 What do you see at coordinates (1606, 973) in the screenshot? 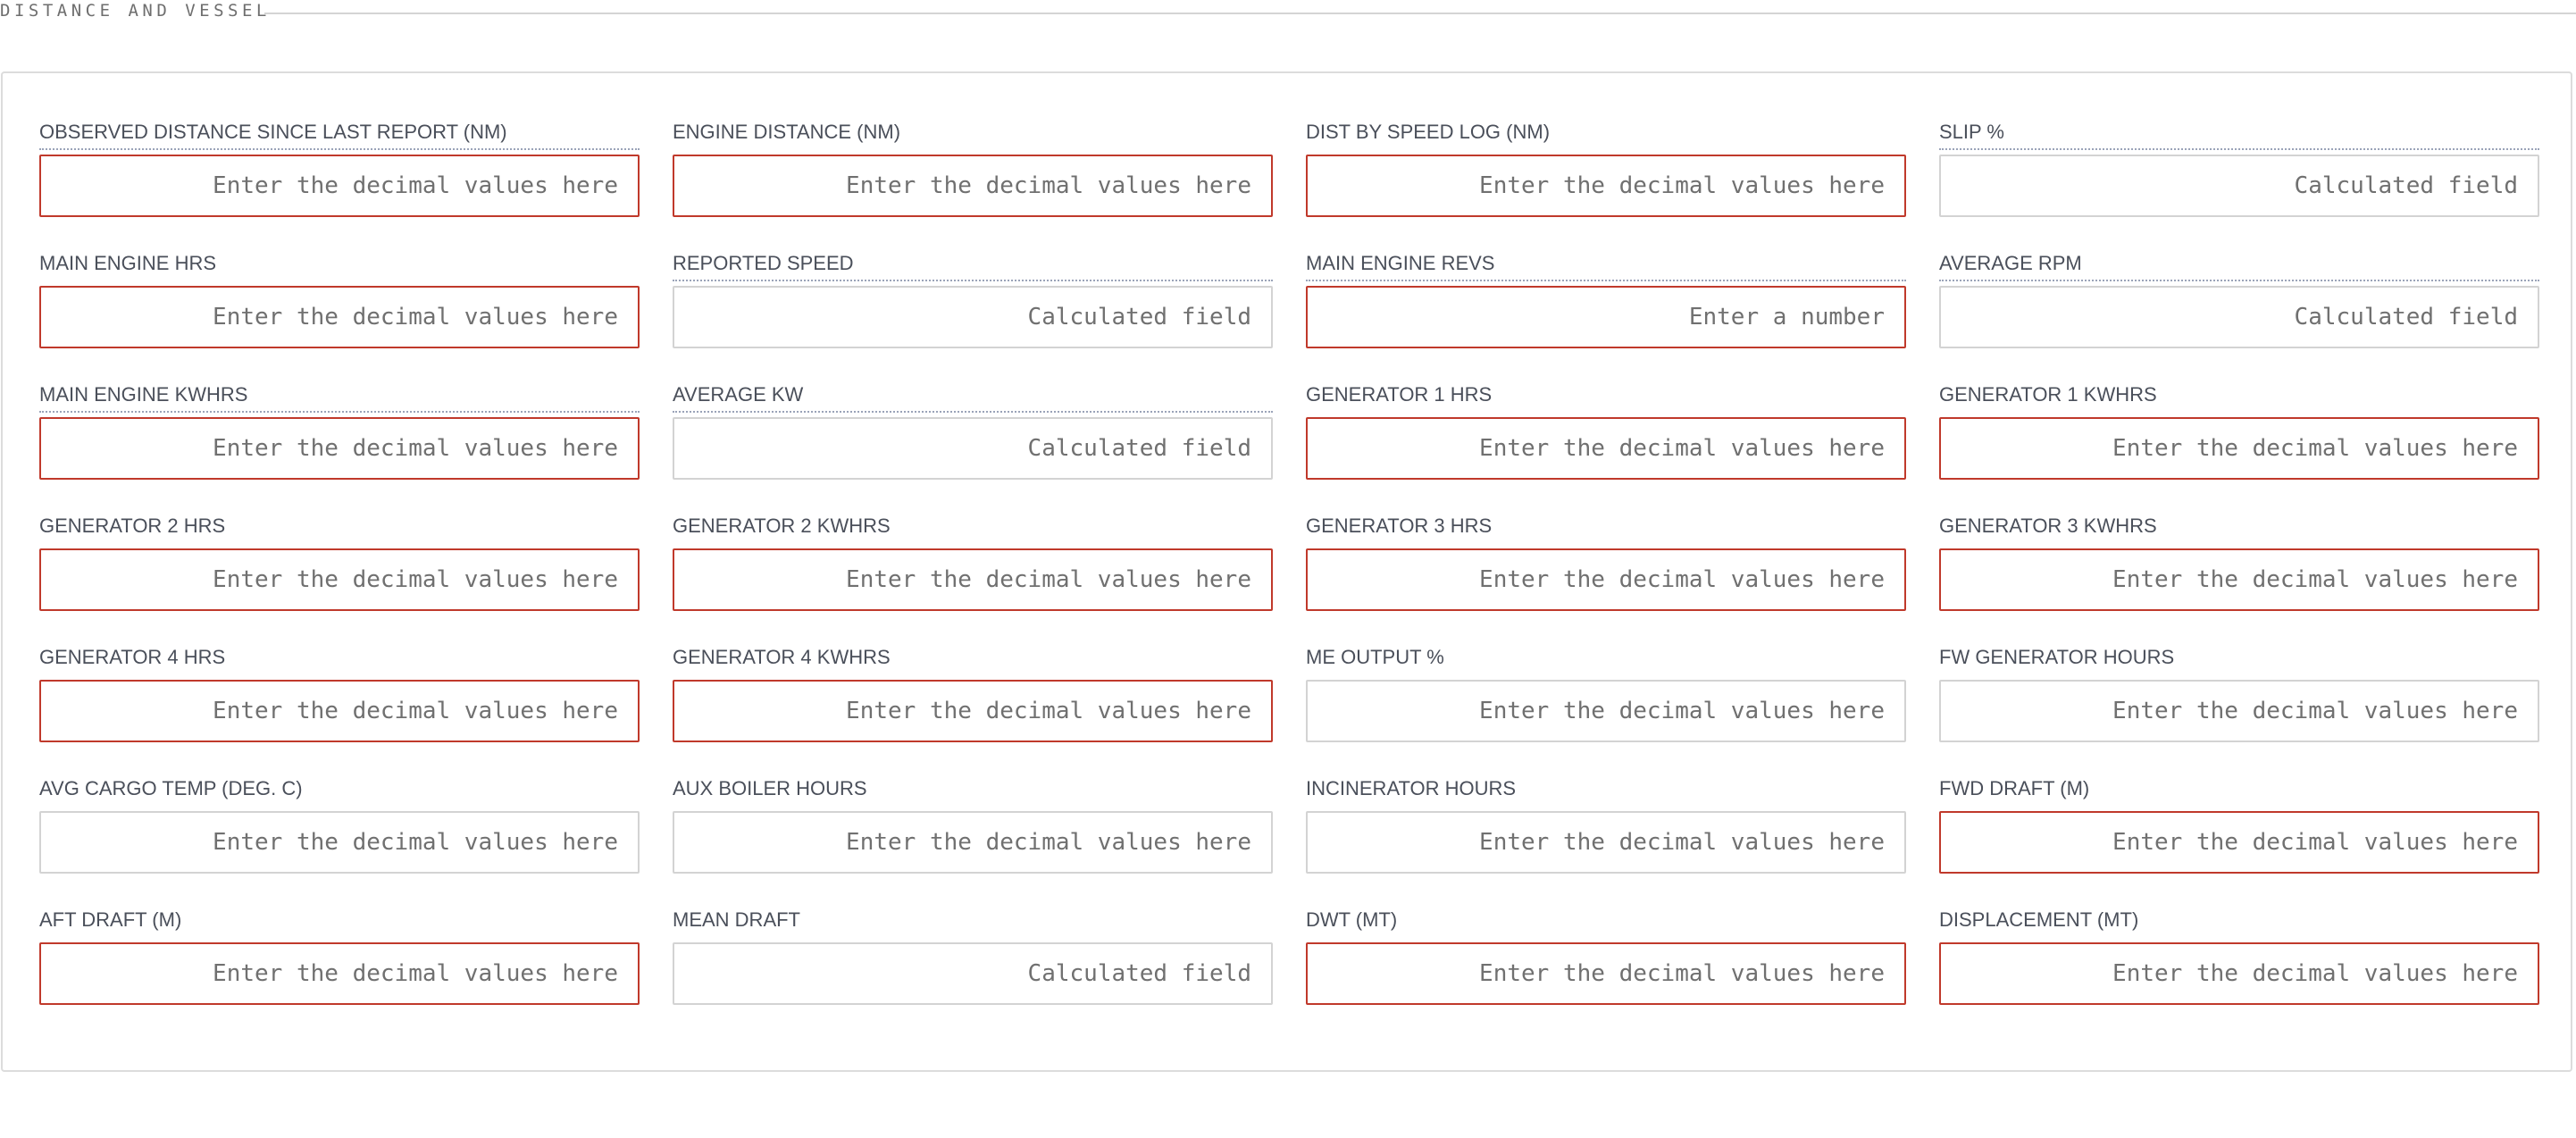
I see `dwt-mt-input` at bounding box center [1606, 973].